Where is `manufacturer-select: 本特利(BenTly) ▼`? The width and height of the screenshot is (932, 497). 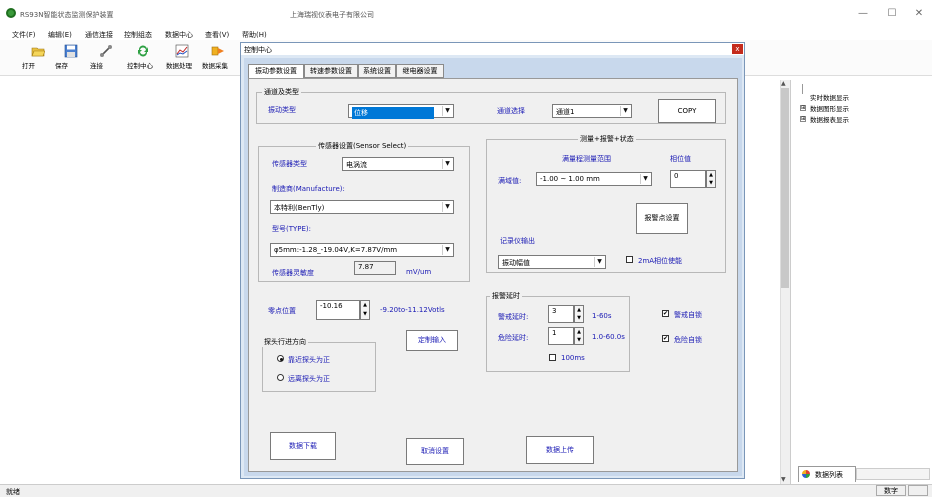
manufacturer-select: 本特利(BenTly) ▼ is located at coordinates (362, 207).